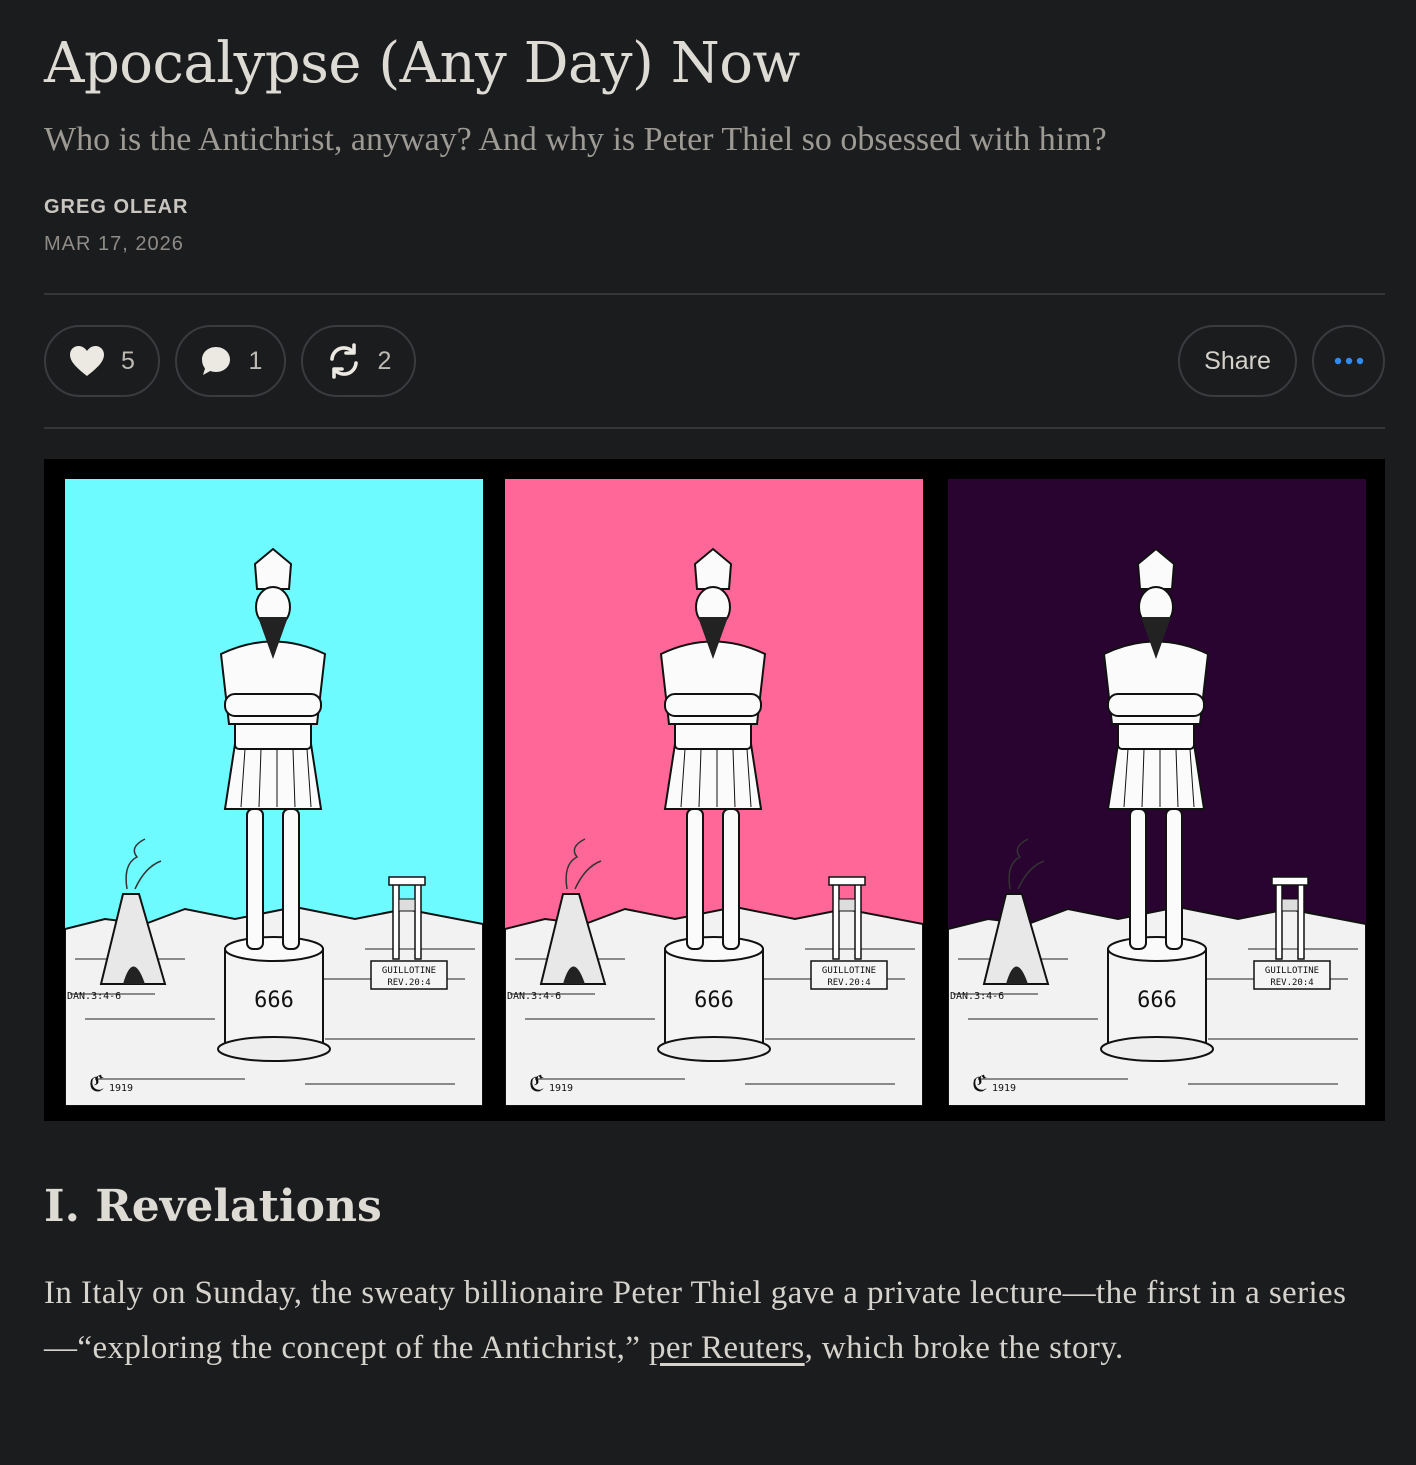 The height and width of the screenshot is (1465, 1416). Describe the element at coordinates (344, 361) in the screenshot. I see `restack-icon` at that location.